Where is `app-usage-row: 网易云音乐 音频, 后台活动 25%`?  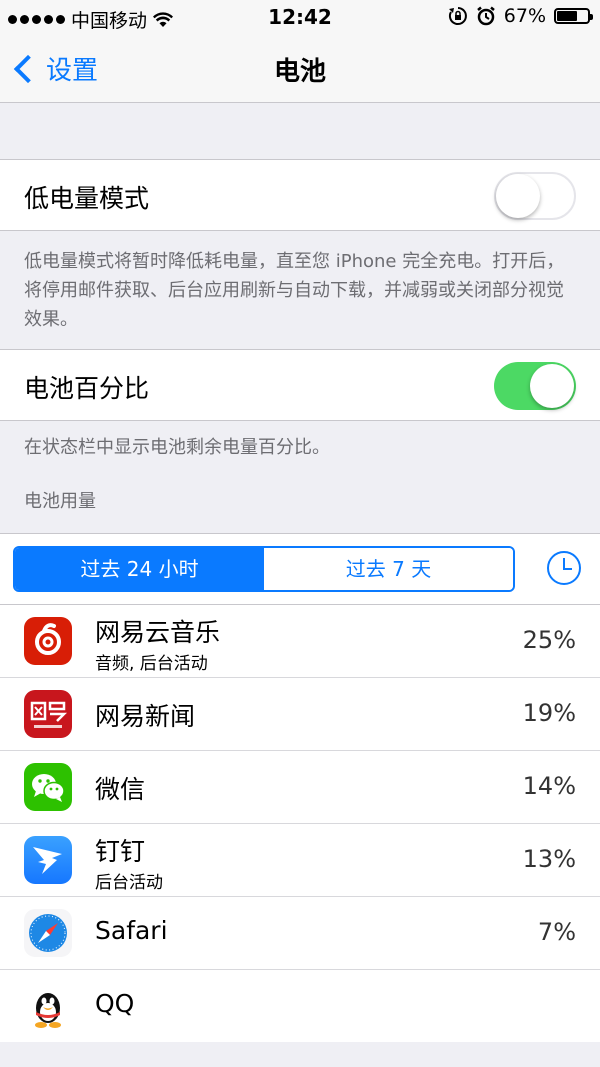 app-usage-row: 网易云音乐 音频, 后台活动 25% is located at coordinates (300, 640).